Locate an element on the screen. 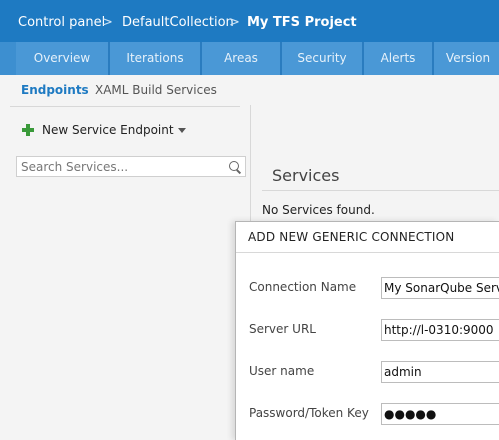  subnav-endpoints: Endpoints is located at coordinates (55, 90).